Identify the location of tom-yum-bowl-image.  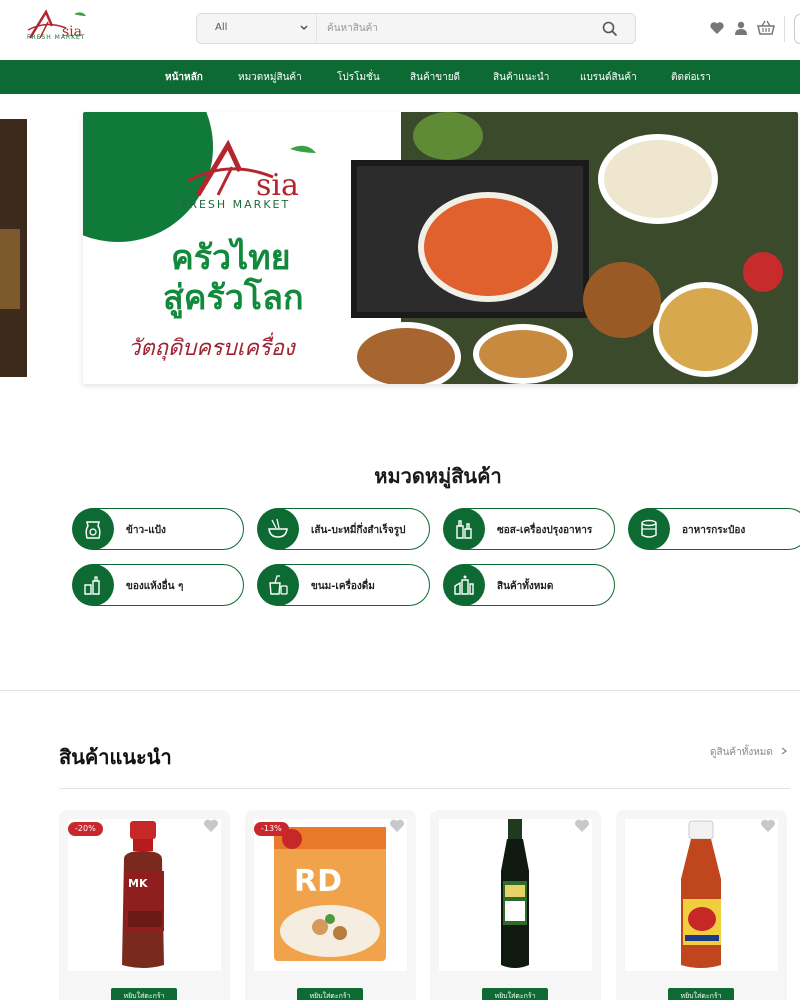
(488, 247).